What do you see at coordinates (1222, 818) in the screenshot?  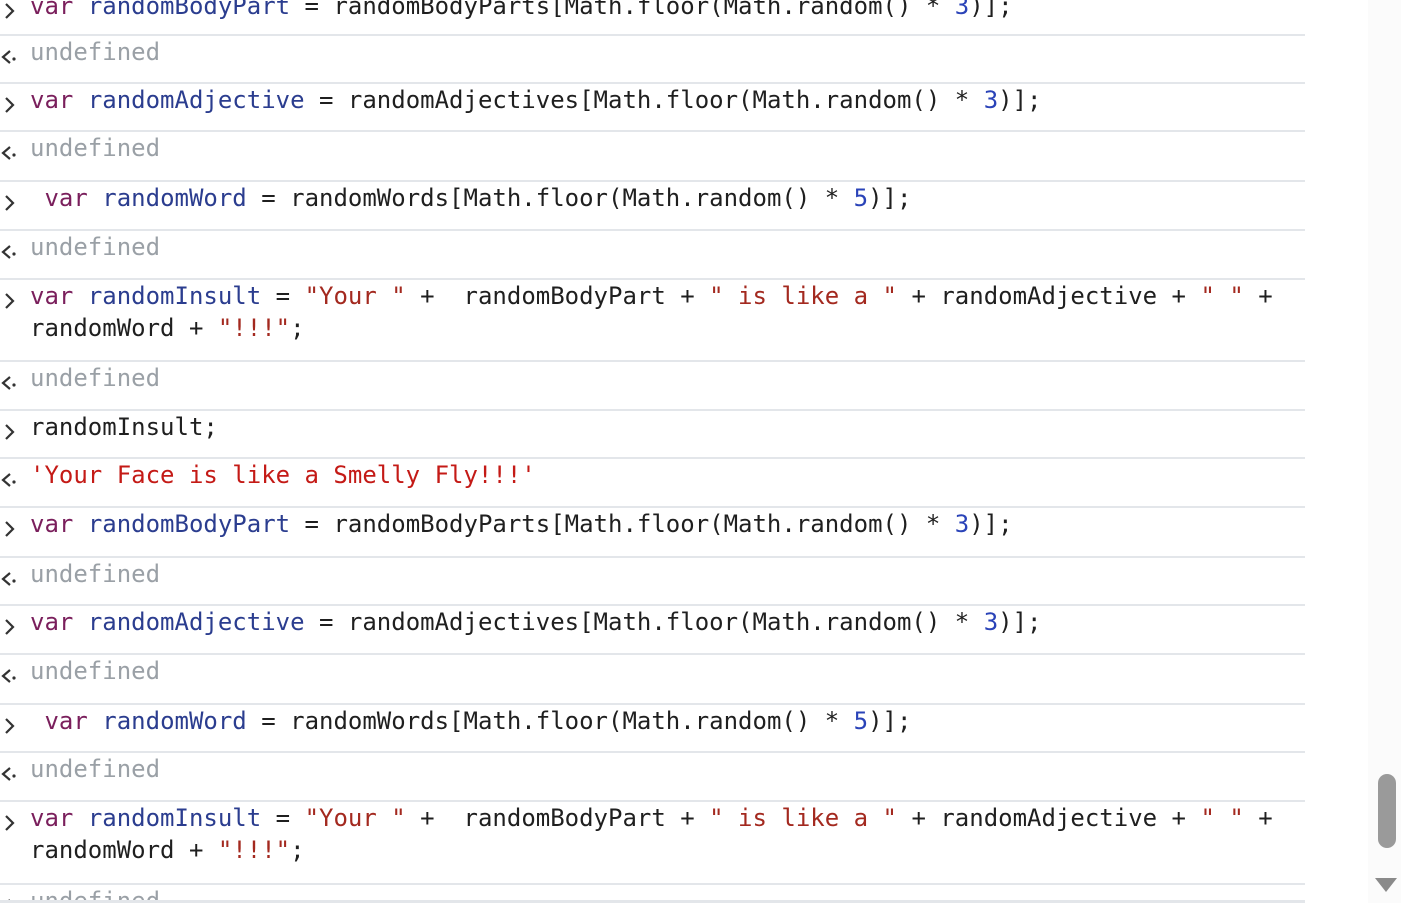 I see `code-token: " "` at bounding box center [1222, 818].